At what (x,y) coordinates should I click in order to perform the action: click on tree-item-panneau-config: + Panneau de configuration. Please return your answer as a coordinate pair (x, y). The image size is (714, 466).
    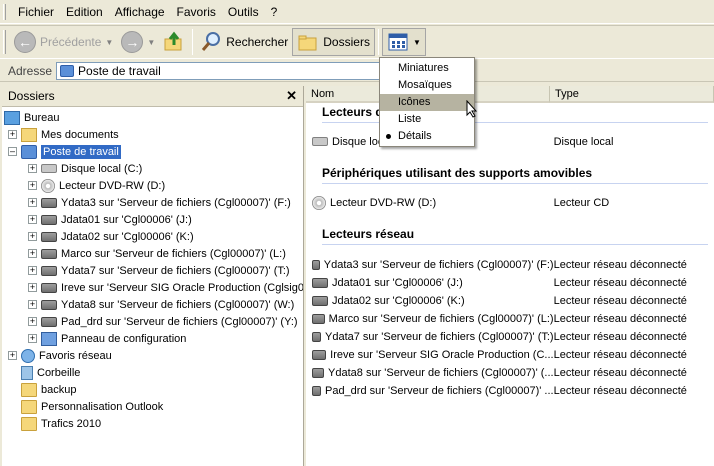
    Looking at the image, I should click on (107, 338).